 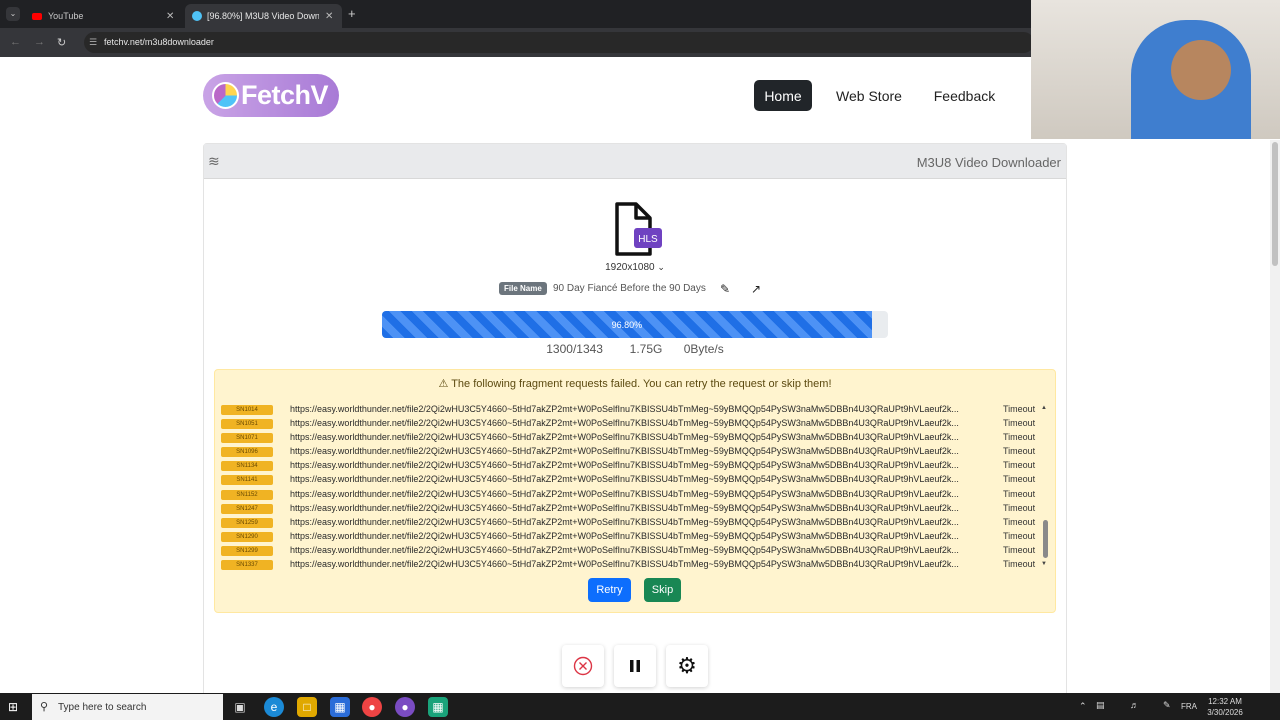 What do you see at coordinates (725, 289) in the screenshot?
I see `edit-filename-icon: ✎` at bounding box center [725, 289].